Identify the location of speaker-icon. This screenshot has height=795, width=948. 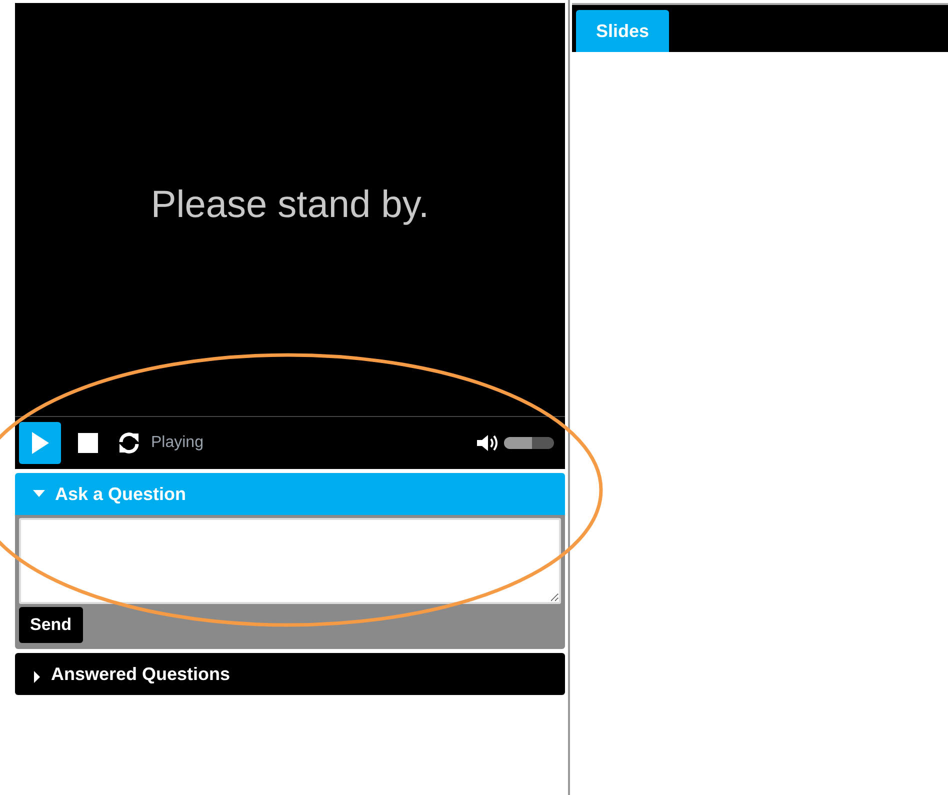
(488, 443).